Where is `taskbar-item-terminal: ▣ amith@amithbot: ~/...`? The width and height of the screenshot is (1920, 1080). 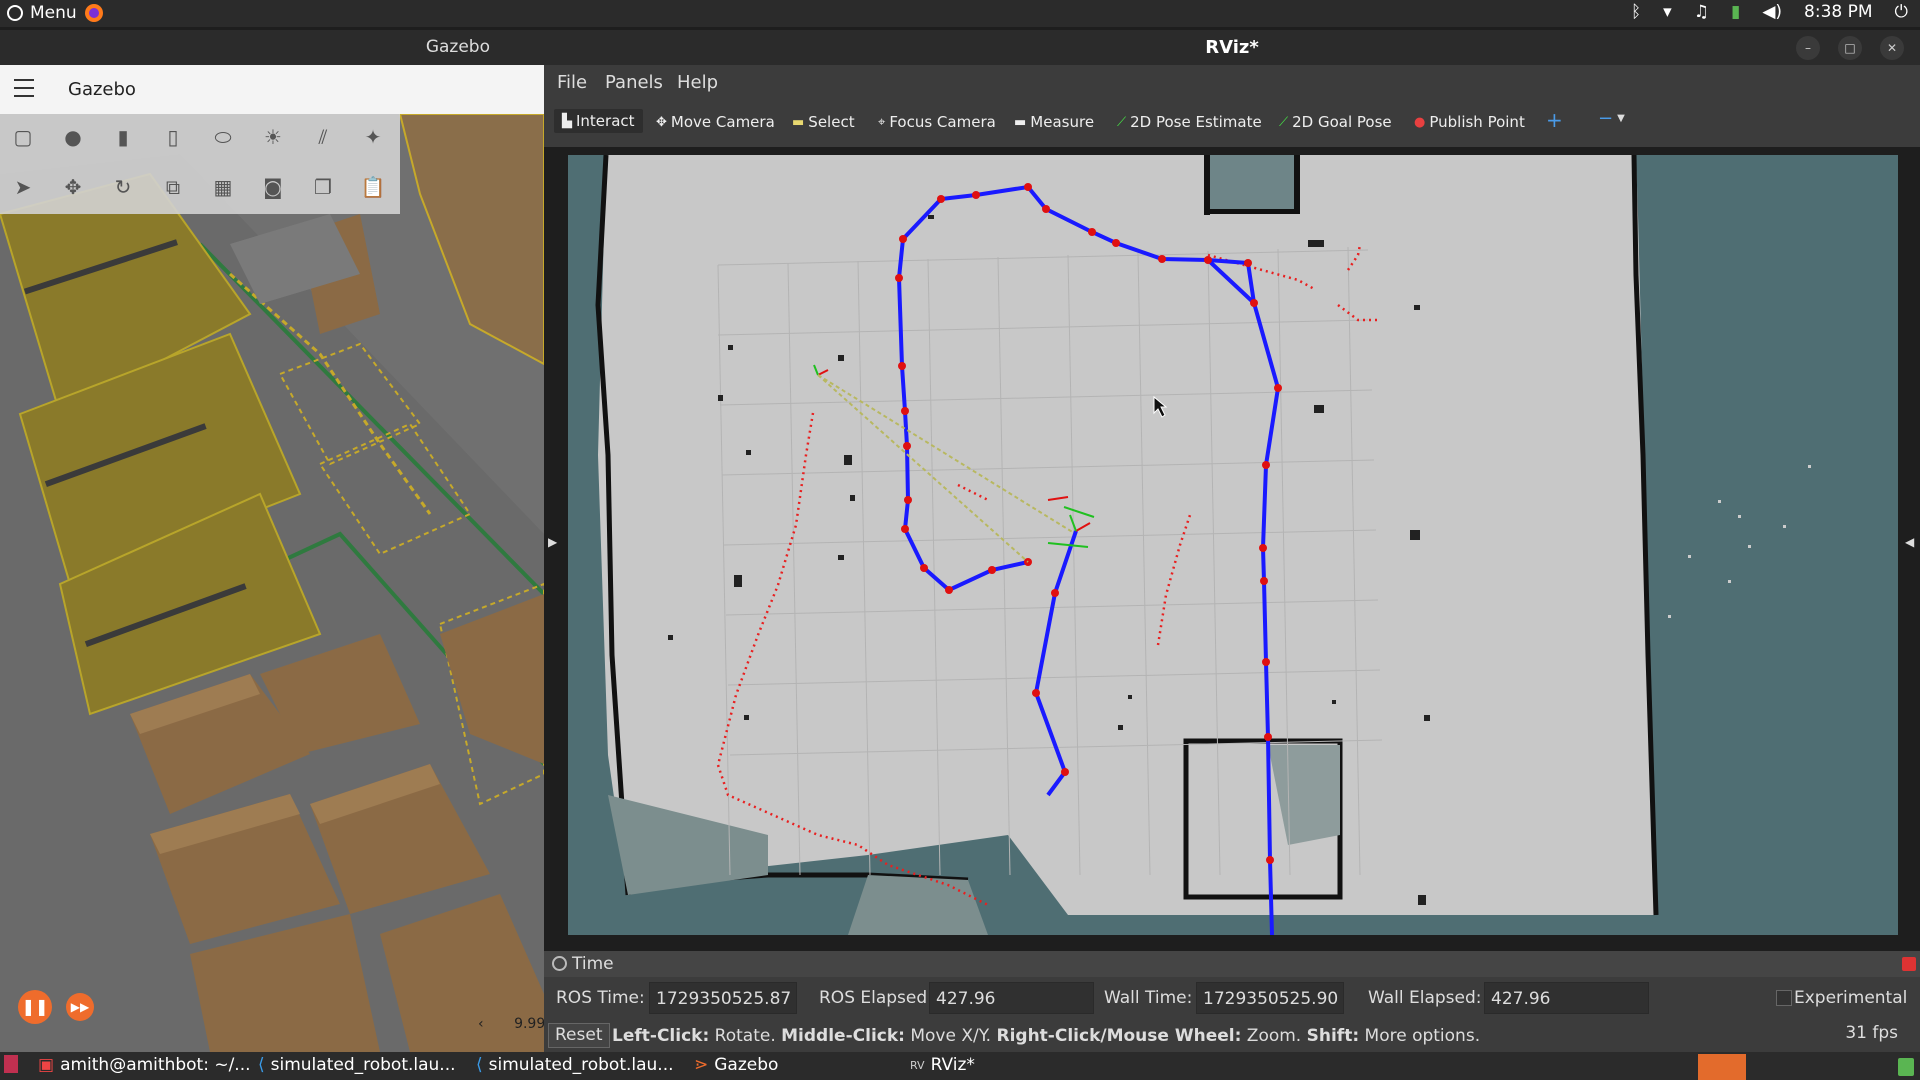
taskbar-item-terminal: ▣ amith@amithbot: ~/... is located at coordinates (144, 1065).